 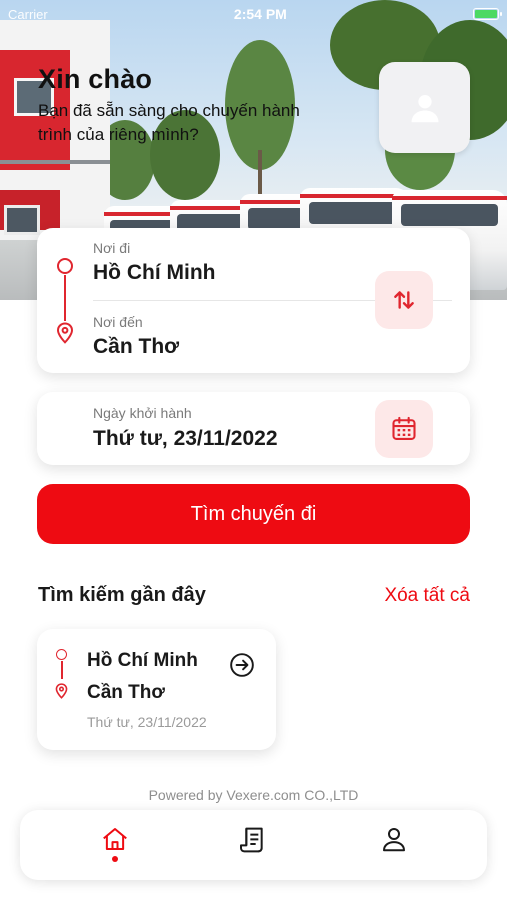 I want to click on powered-by-footer: Powered by Vexere.com CO.,LTD, so click(x=253, y=795).